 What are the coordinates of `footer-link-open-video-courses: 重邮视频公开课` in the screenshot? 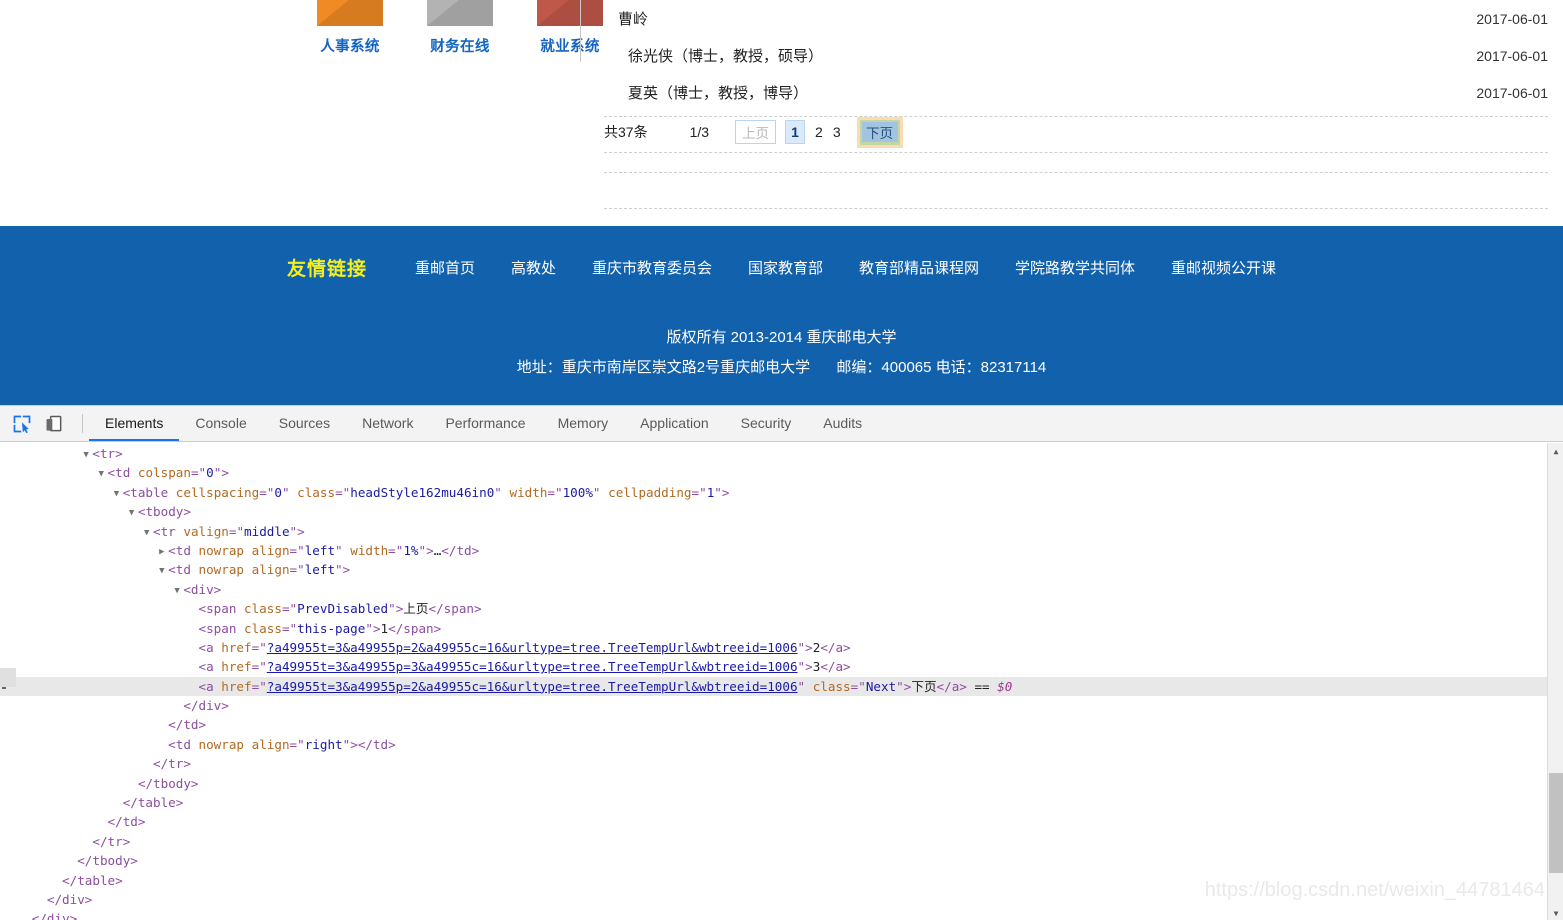 It's located at (1223, 267).